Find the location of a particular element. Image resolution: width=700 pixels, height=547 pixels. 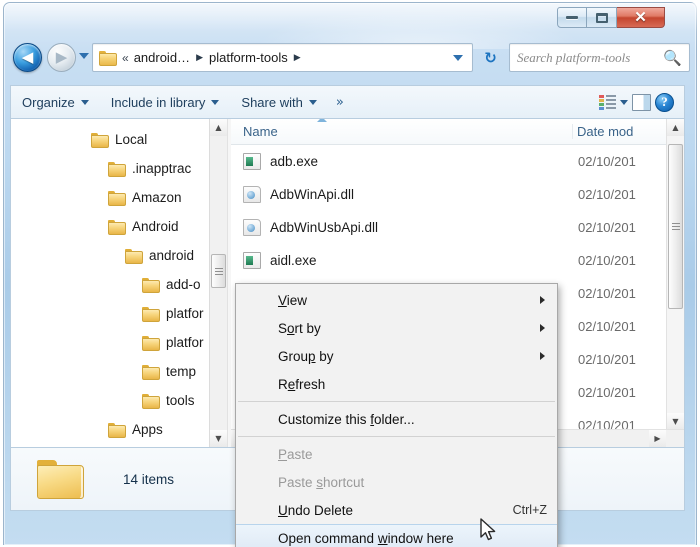

tree-item-local: Local is located at coordinates (119, 139).